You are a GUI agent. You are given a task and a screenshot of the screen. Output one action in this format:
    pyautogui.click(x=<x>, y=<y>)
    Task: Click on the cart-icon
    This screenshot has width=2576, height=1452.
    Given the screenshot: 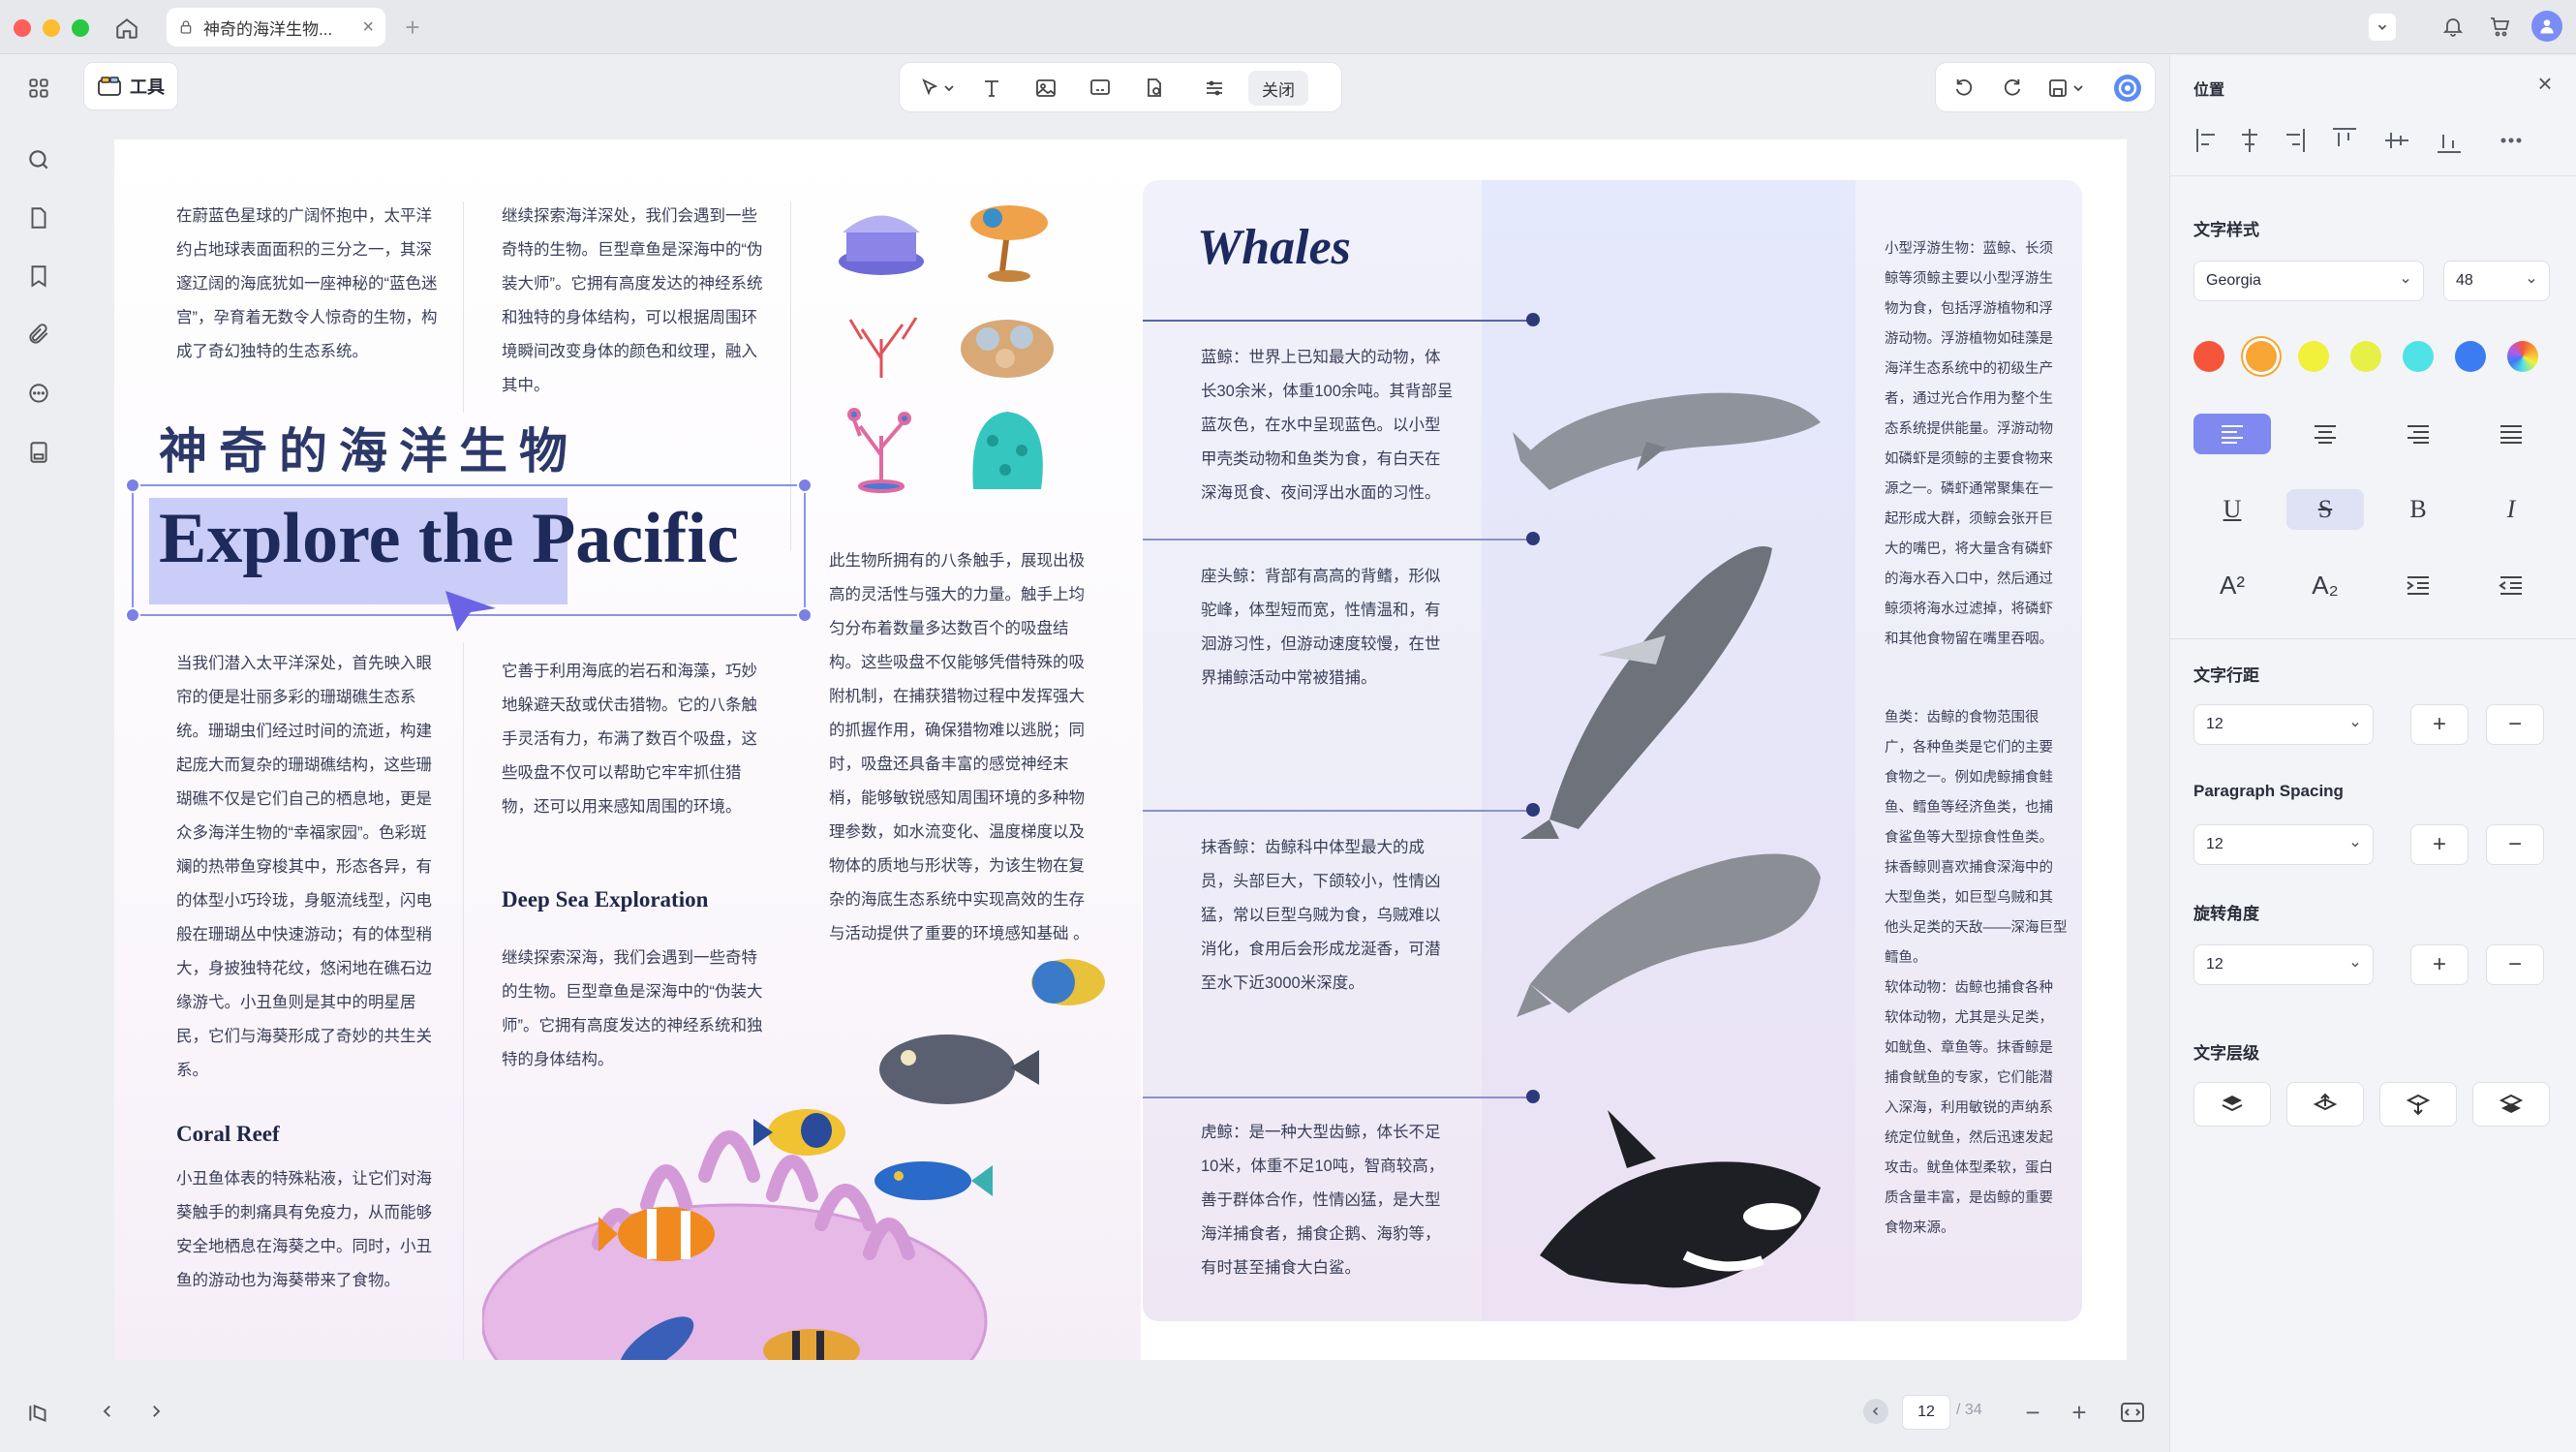 What is the action you would take?
    pyautogui.click(x=2499, y=26)
    